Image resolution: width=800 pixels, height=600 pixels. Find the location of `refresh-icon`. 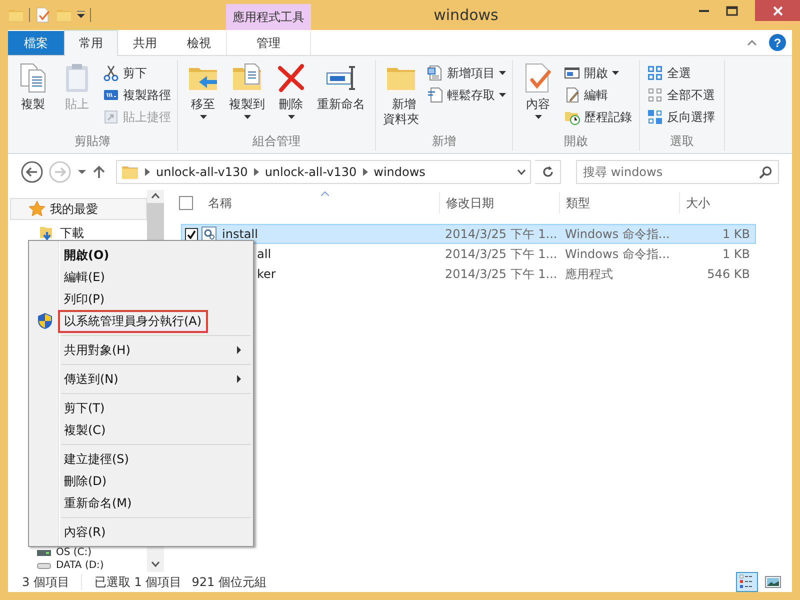

refresh-icon is located at coordinates (548, 172).